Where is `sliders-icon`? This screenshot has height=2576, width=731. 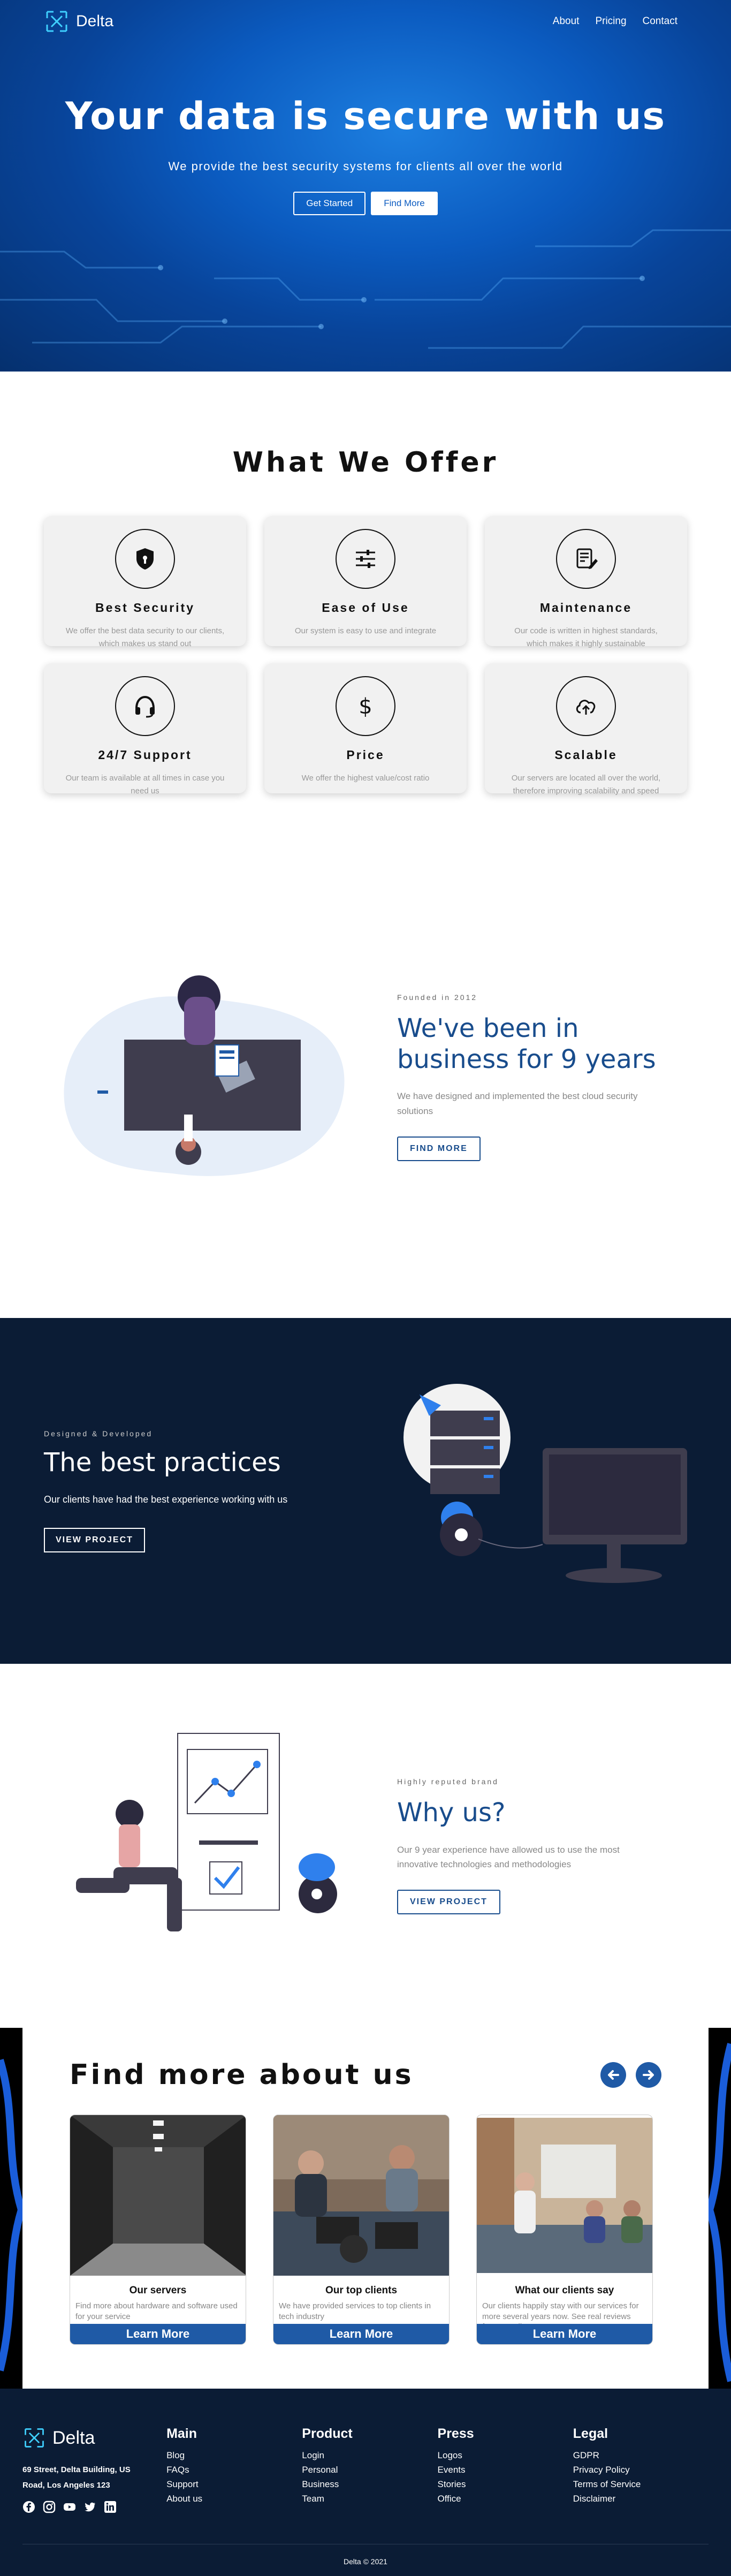 sliders-icon is located at coordinates (365, 559).